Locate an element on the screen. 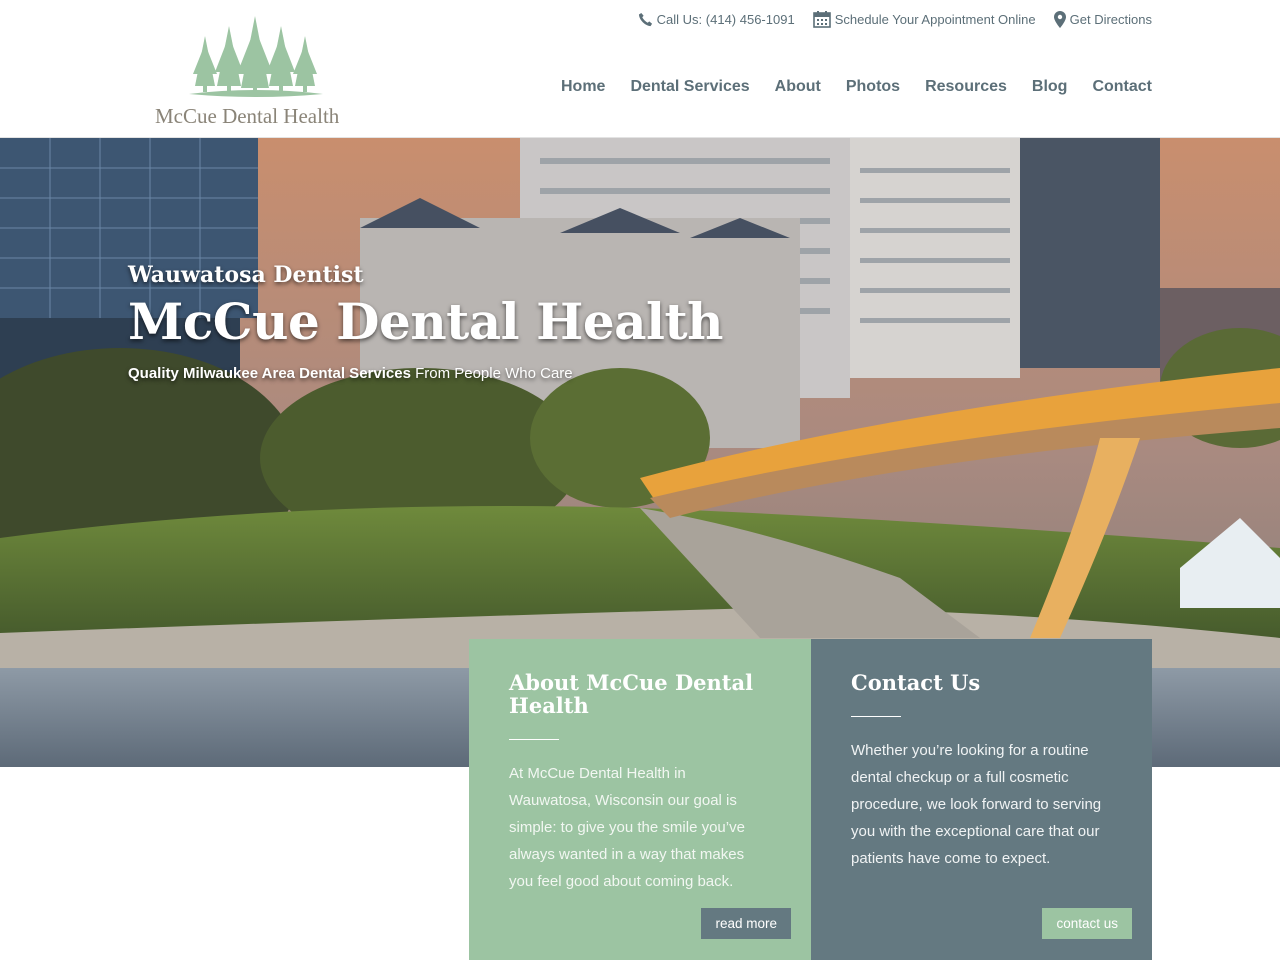  schedule-appointment-link: Schedule Your Appointment Online is located at coordinates (924, 19).